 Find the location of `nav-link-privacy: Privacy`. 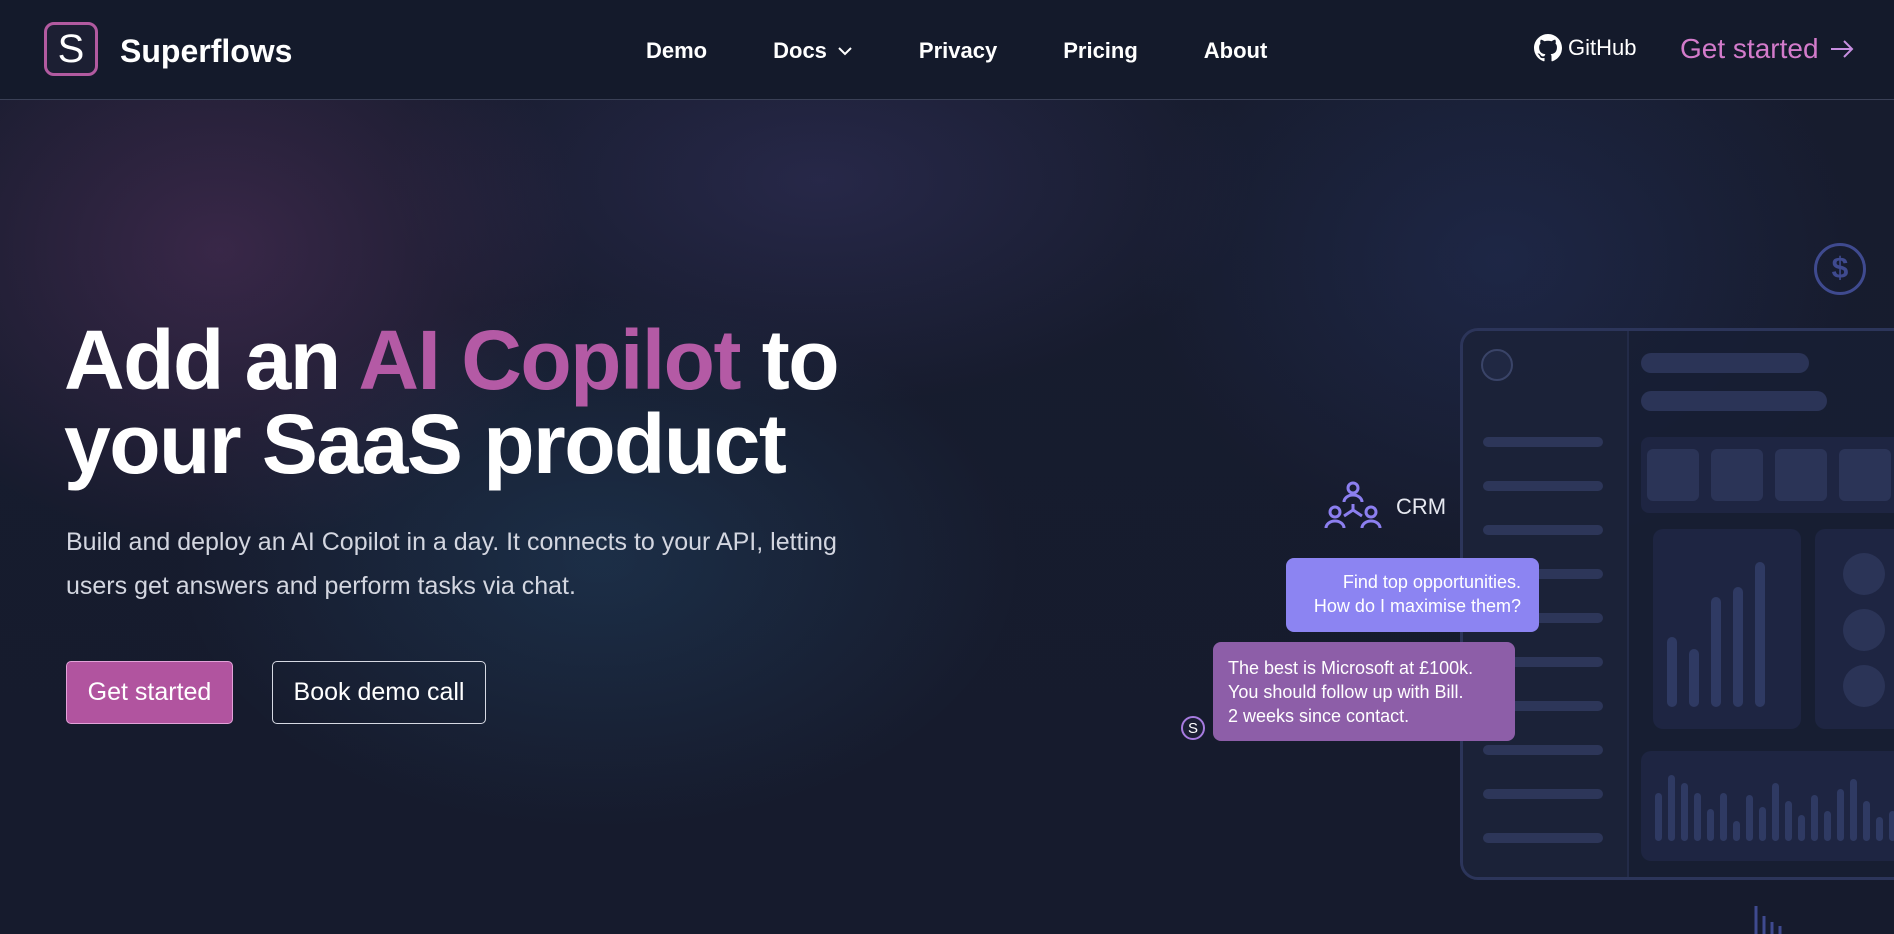

nav-link-privacy: Privacy is located at coordinates (958, 51).